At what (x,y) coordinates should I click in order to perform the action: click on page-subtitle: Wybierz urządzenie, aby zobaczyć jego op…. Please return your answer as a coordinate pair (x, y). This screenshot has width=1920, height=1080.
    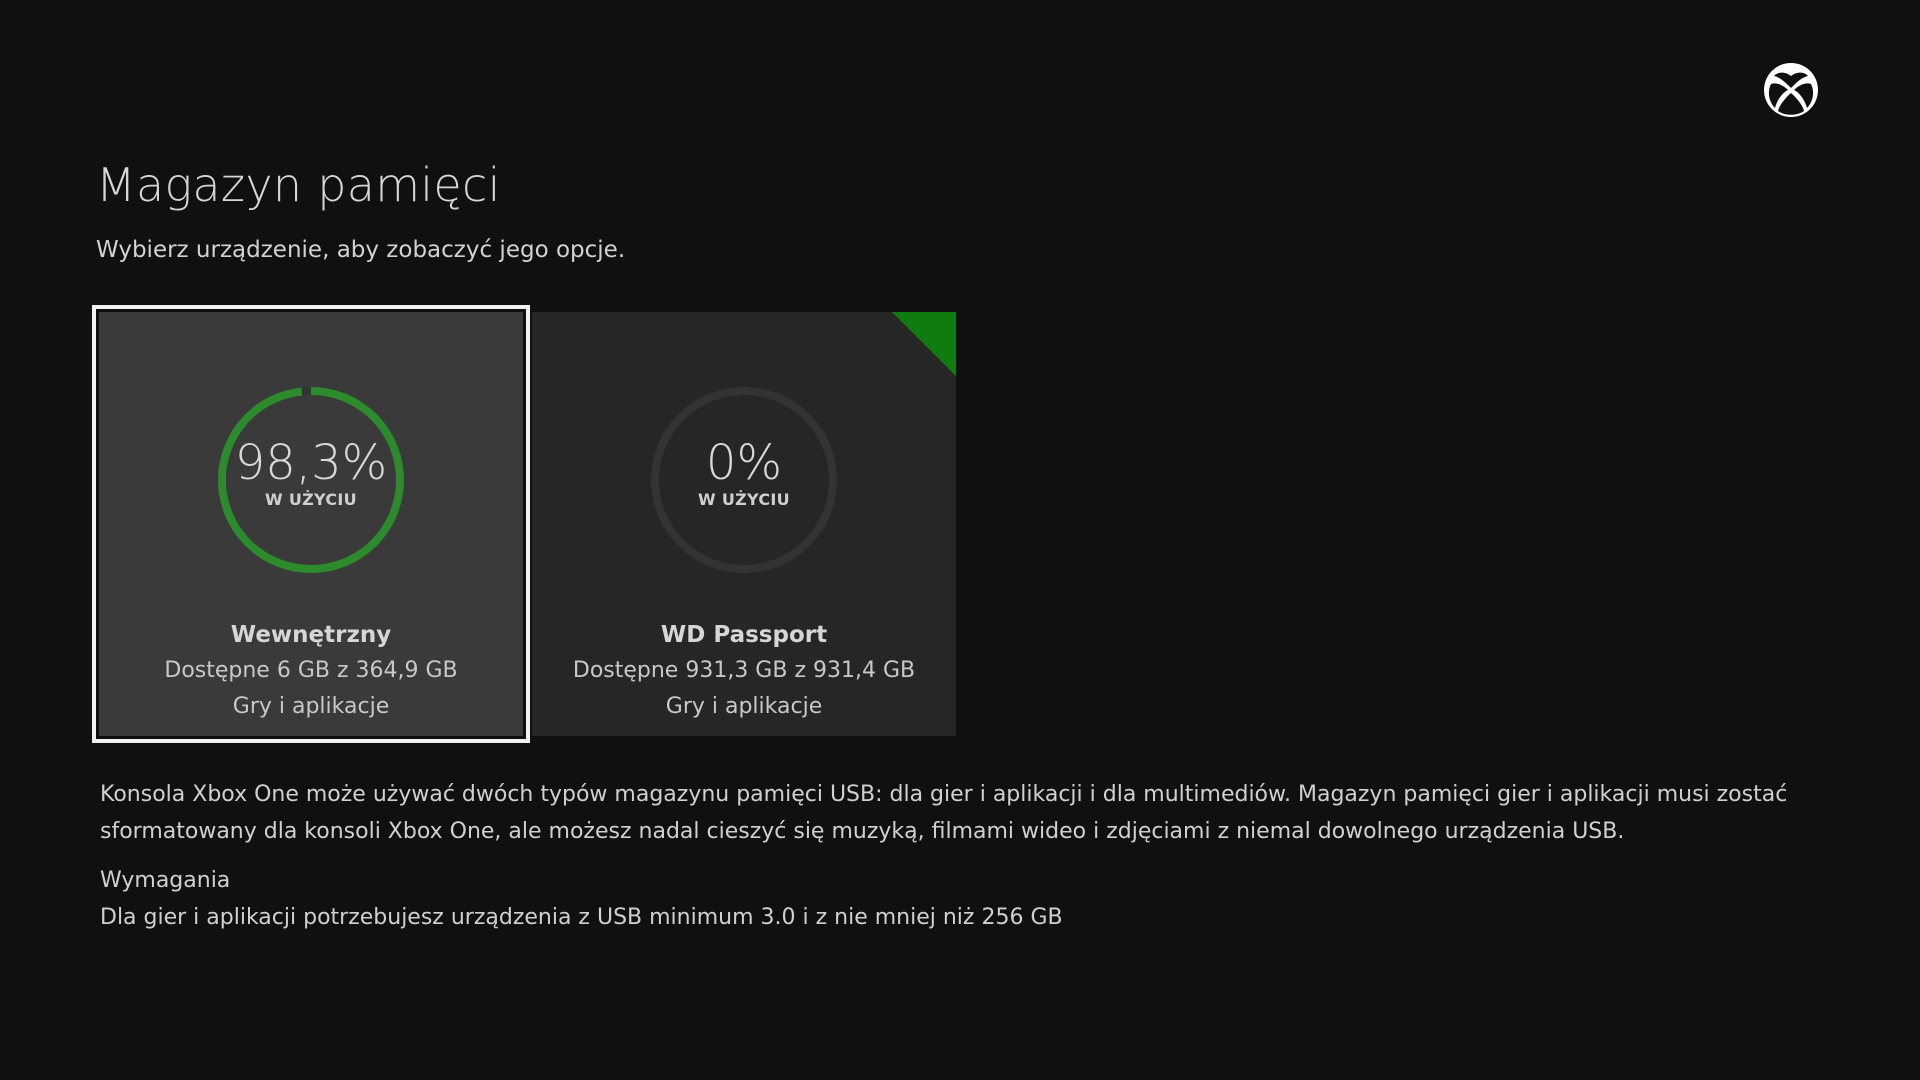
    Looking at the image, I should click on (361, 250).